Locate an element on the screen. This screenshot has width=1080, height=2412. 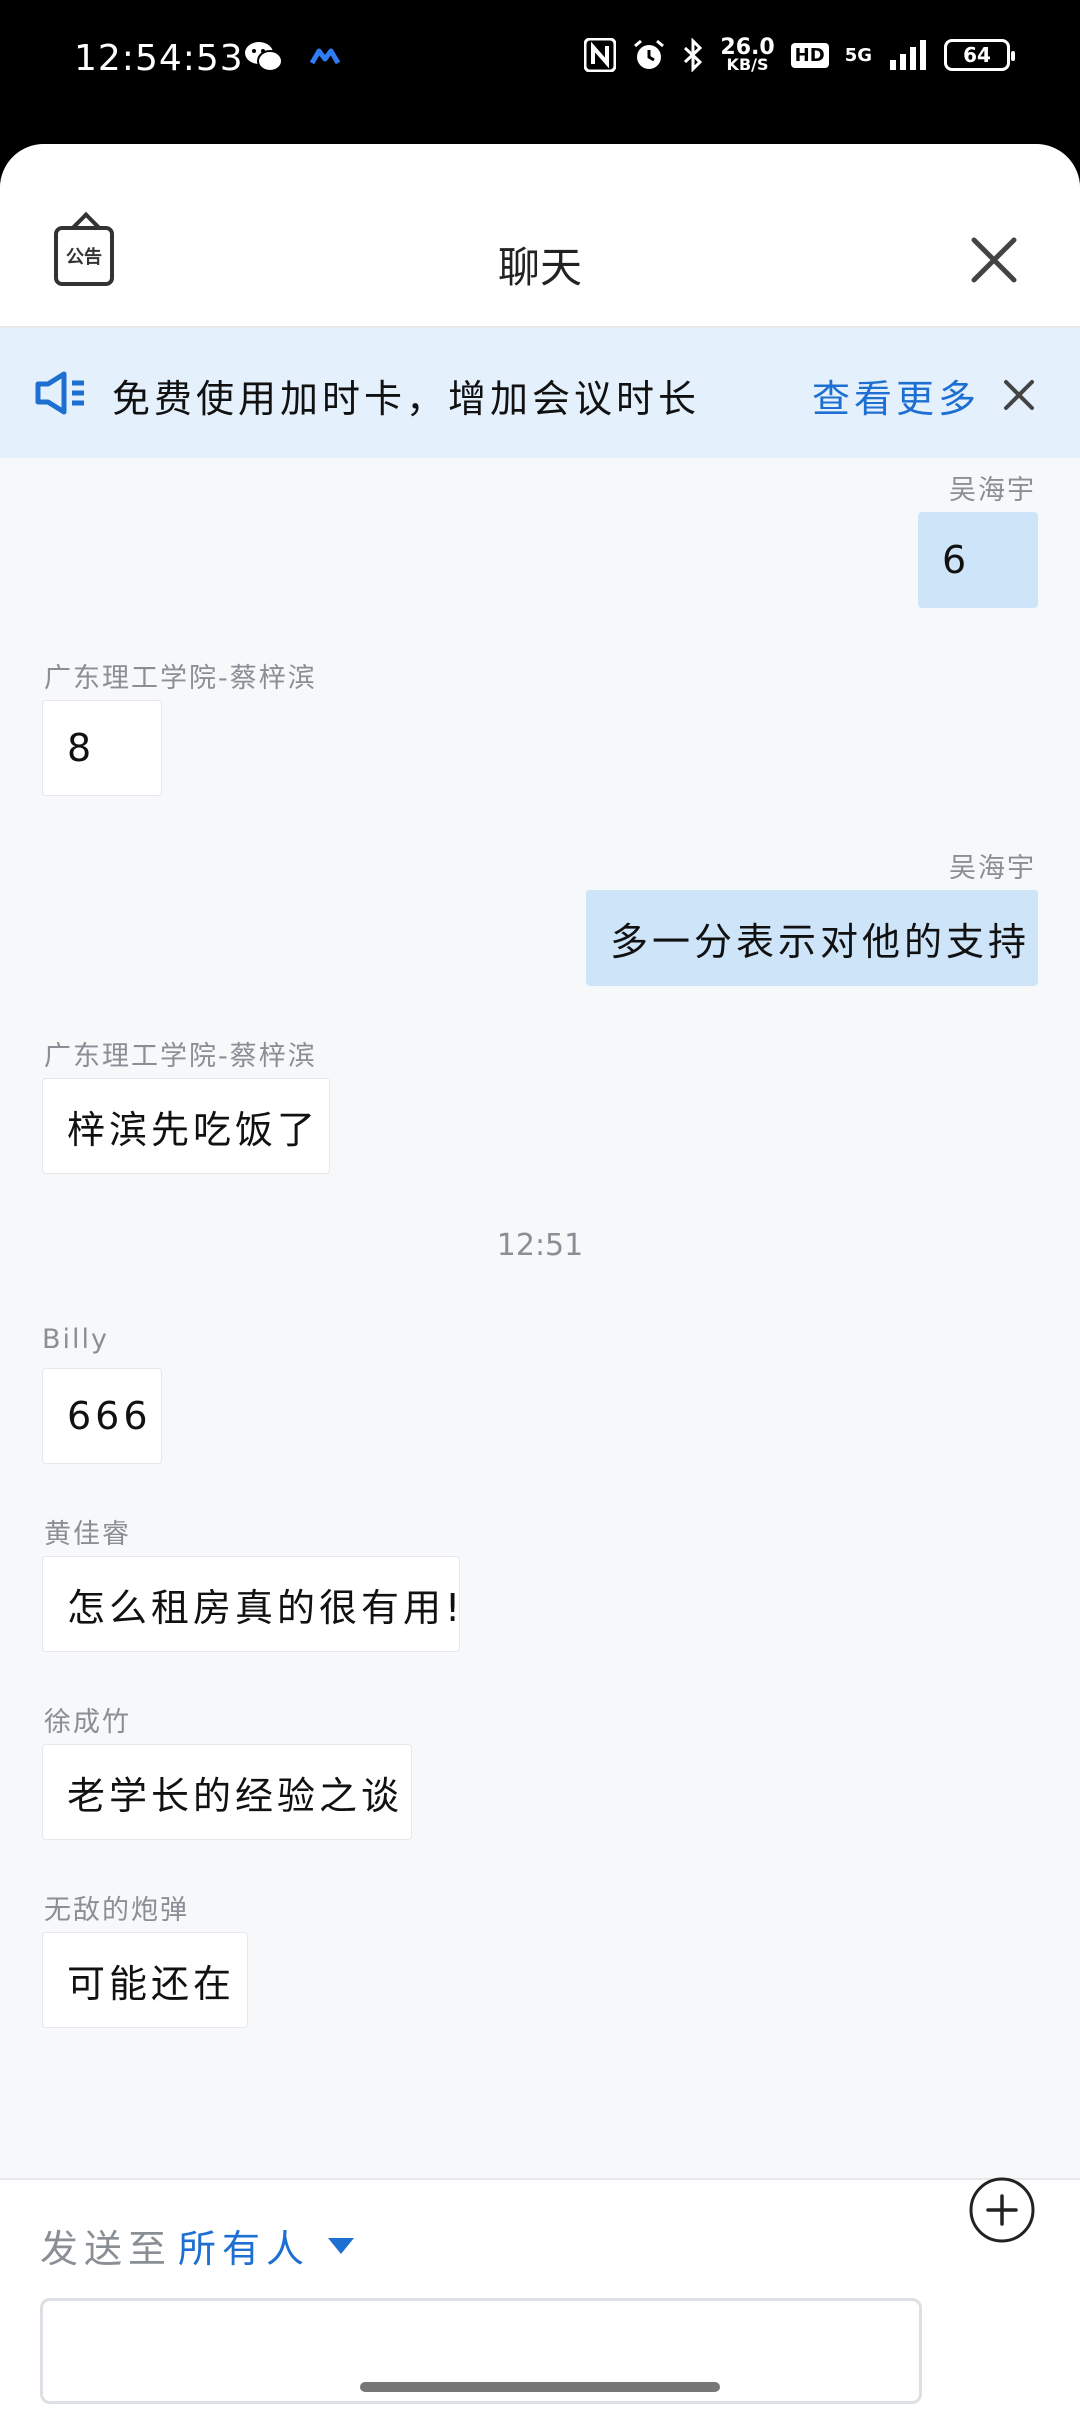
message-bubble: 6 is located at coordinates (978, 560).